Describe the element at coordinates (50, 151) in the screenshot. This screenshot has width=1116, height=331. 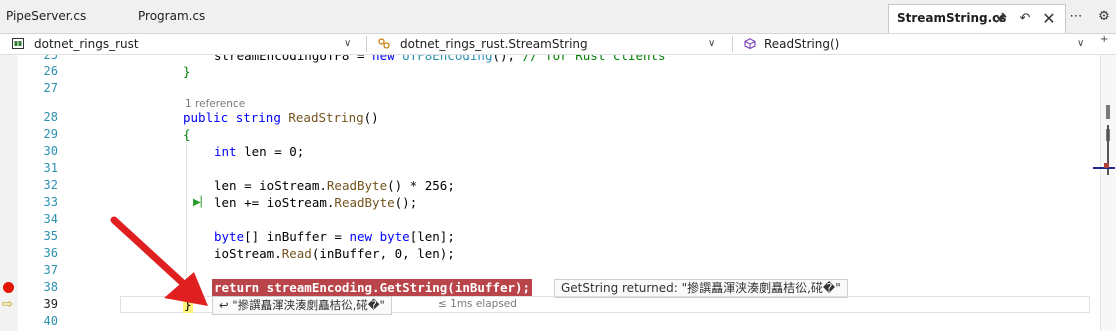
I see `line-number: 30` at that location.